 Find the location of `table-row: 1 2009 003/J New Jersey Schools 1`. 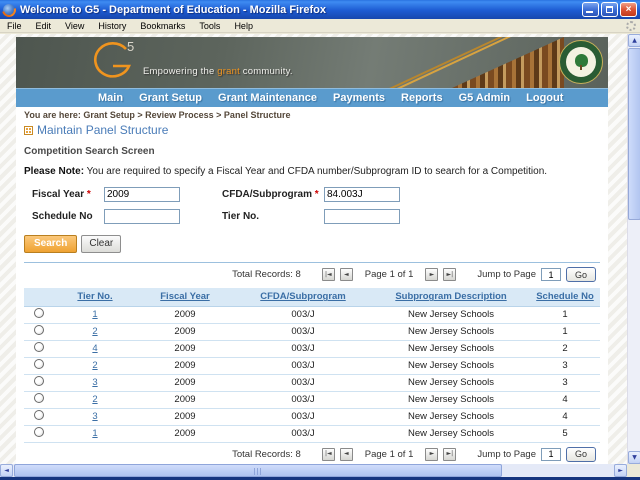

table-row: 1 2009 003/J New Jersey Schools 1 is located at coordinates (312, 315).